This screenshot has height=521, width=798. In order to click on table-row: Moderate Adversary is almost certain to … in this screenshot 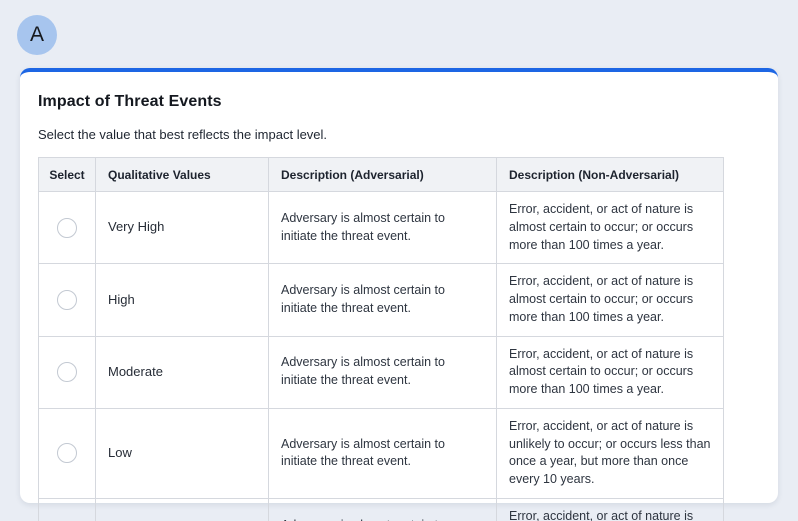, I will do `click(381, 372)`.